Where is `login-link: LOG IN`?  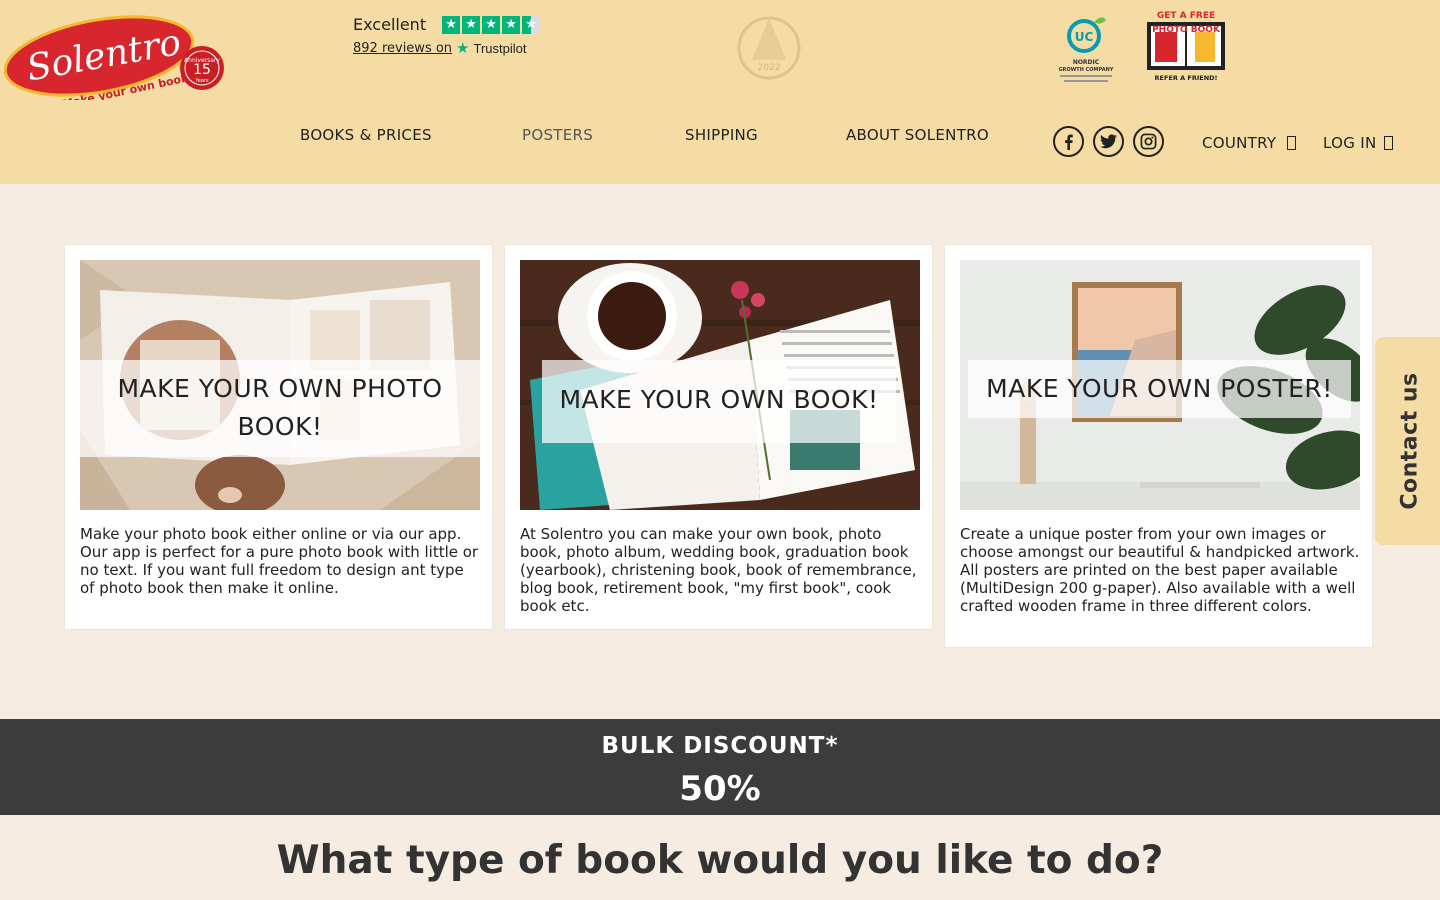
login-link: LOG IN is located at coordinates (1358, 143).